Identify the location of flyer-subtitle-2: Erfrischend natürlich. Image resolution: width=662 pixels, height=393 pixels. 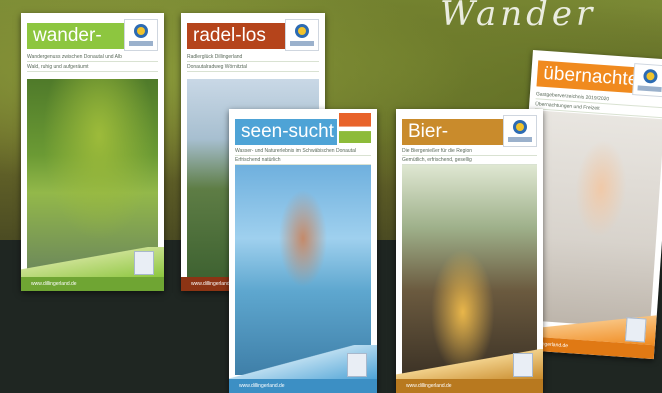
(303, 160).